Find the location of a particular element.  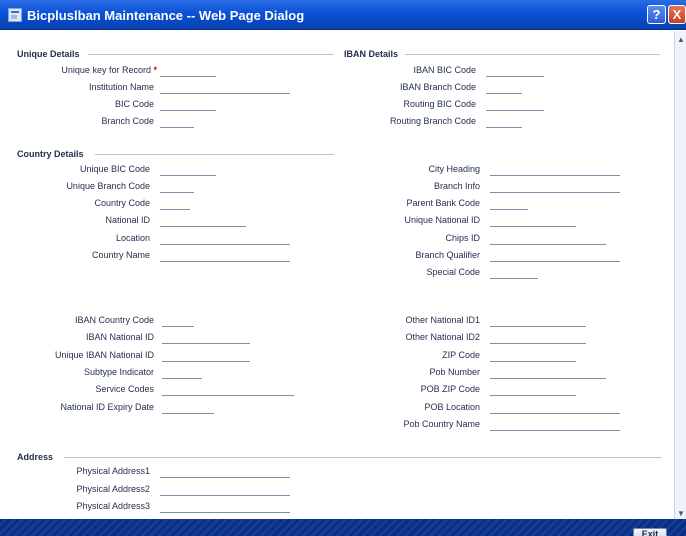

field-row-routing-bic-code: Routing BIC Code is located at coordinates (505, 105).